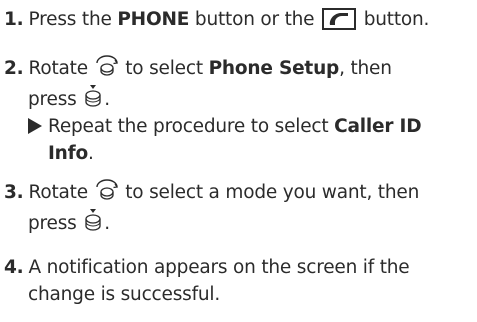  I want to click on menu-item-label: Caller ID, so click(378, 126).